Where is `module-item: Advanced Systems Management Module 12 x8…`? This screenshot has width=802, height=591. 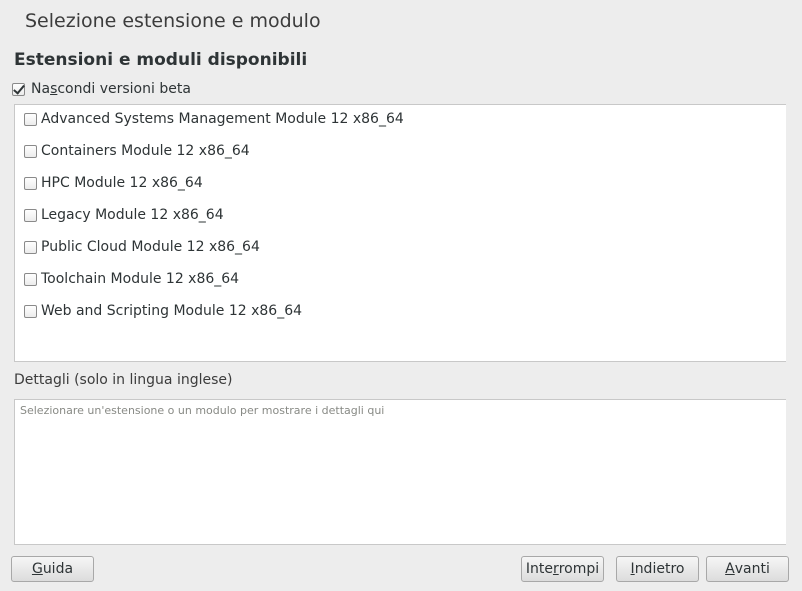 module-item: Advanced Systems Management Module 12 x8… is located at coordinates (214, 119).